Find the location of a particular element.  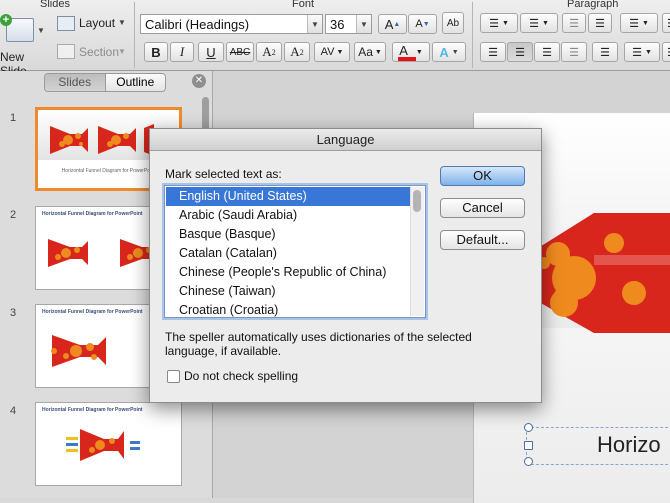

distributed-button: ☰ is located at coordinates (605, 52).